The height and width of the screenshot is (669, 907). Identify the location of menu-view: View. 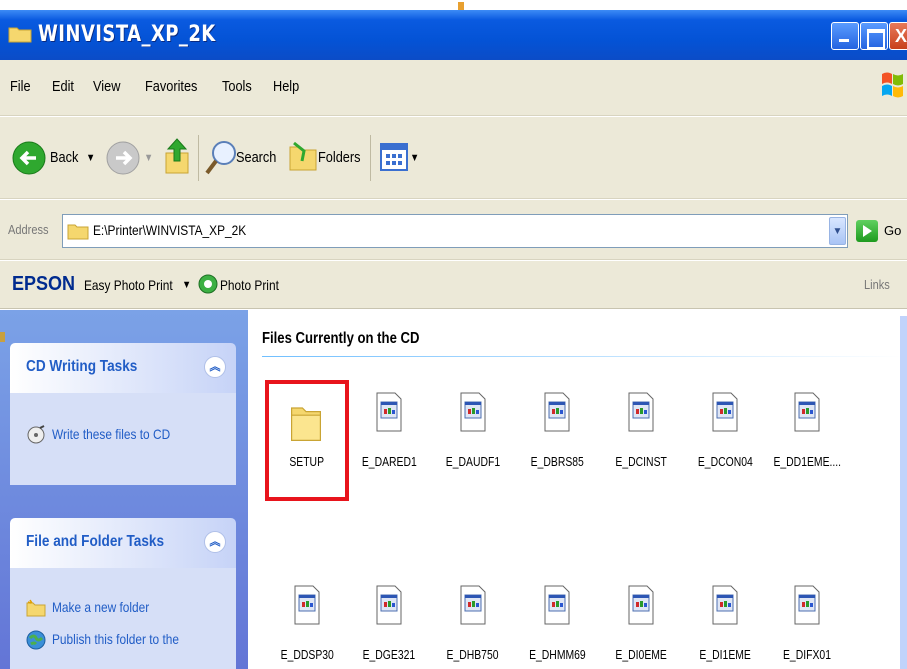
(106, 86).